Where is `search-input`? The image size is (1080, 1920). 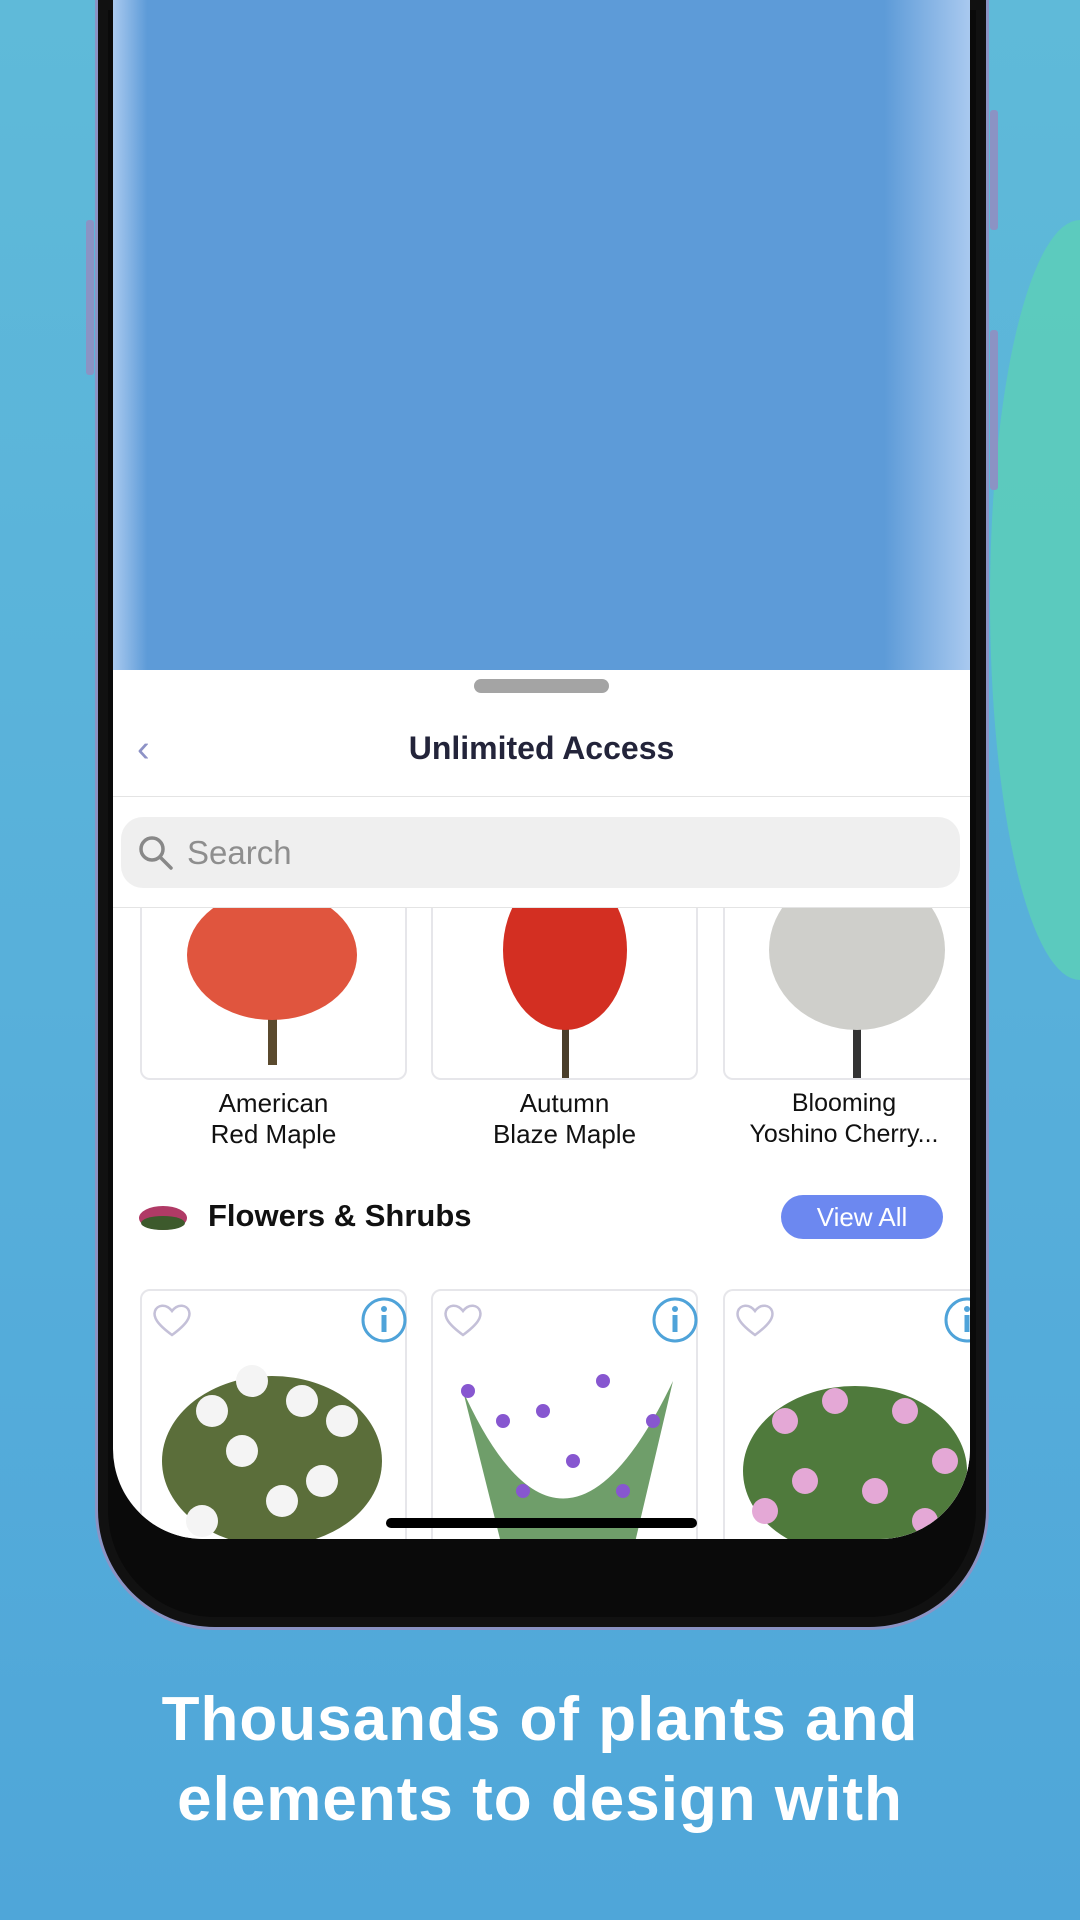 search-input is located at coordinates (537, 852).